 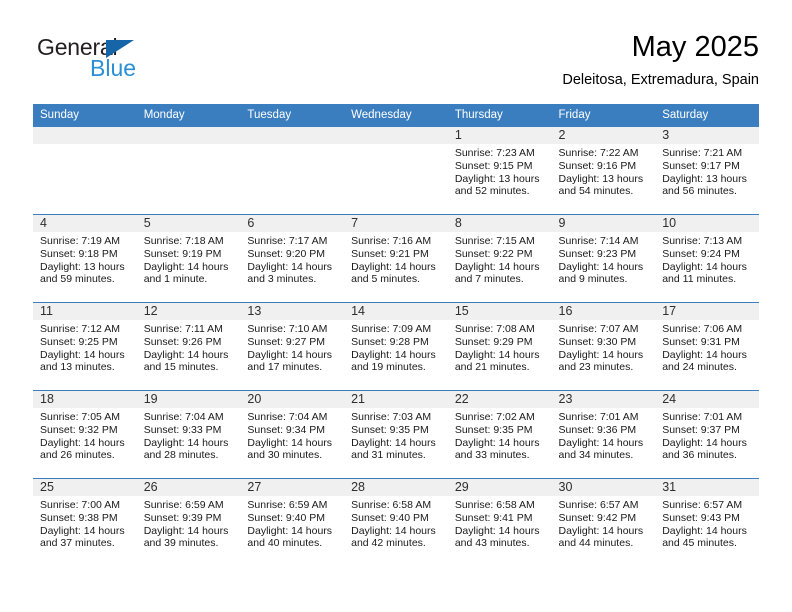 What do you see at coordinates (494, 417) in the screenshot?
I see `sunrise-time: Sunrise: 7:02 AM` at bounding box center [494, 417].